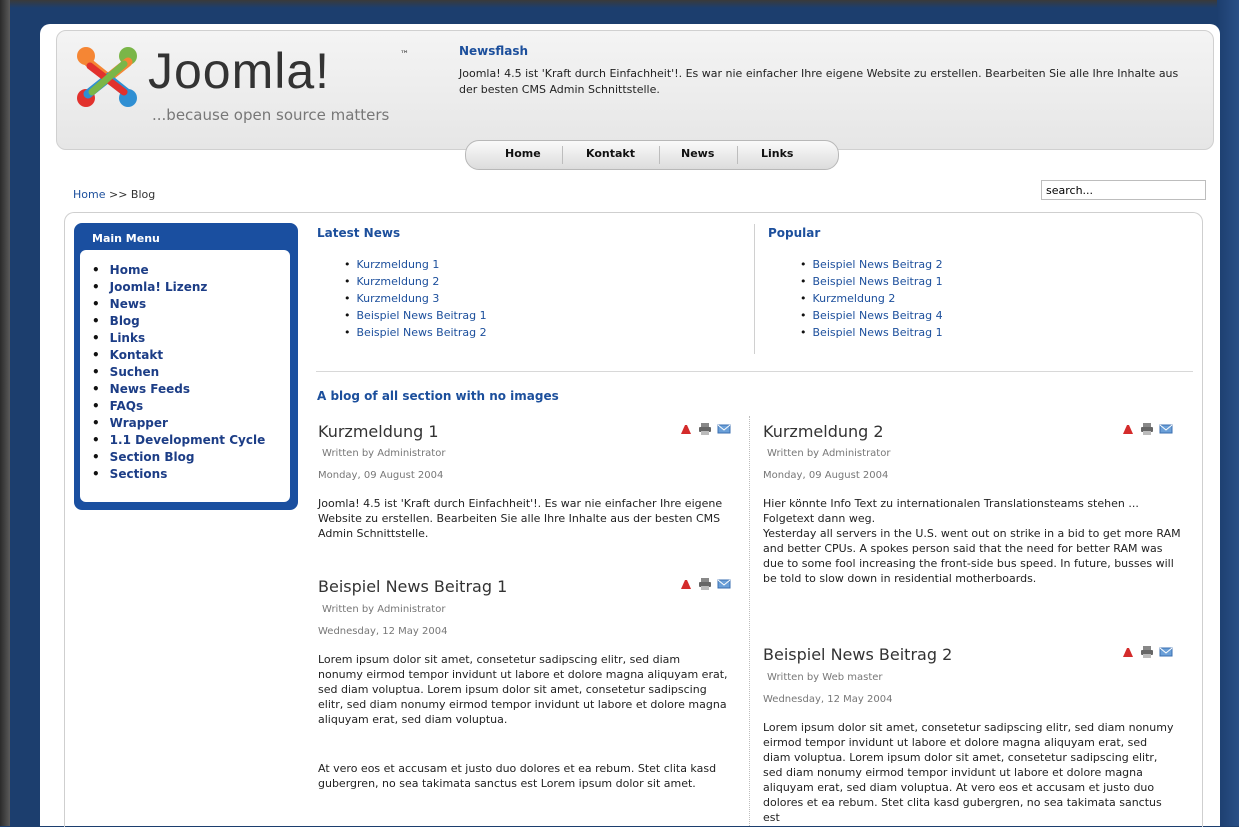 Image resolution: width=1239 pixels, height=827 pixels. What do you see at coordinates (415, 332) in the screenshot?
I see `latest-news-item: Beispiel News Beitrag 2` at bounding box center [415, 332].